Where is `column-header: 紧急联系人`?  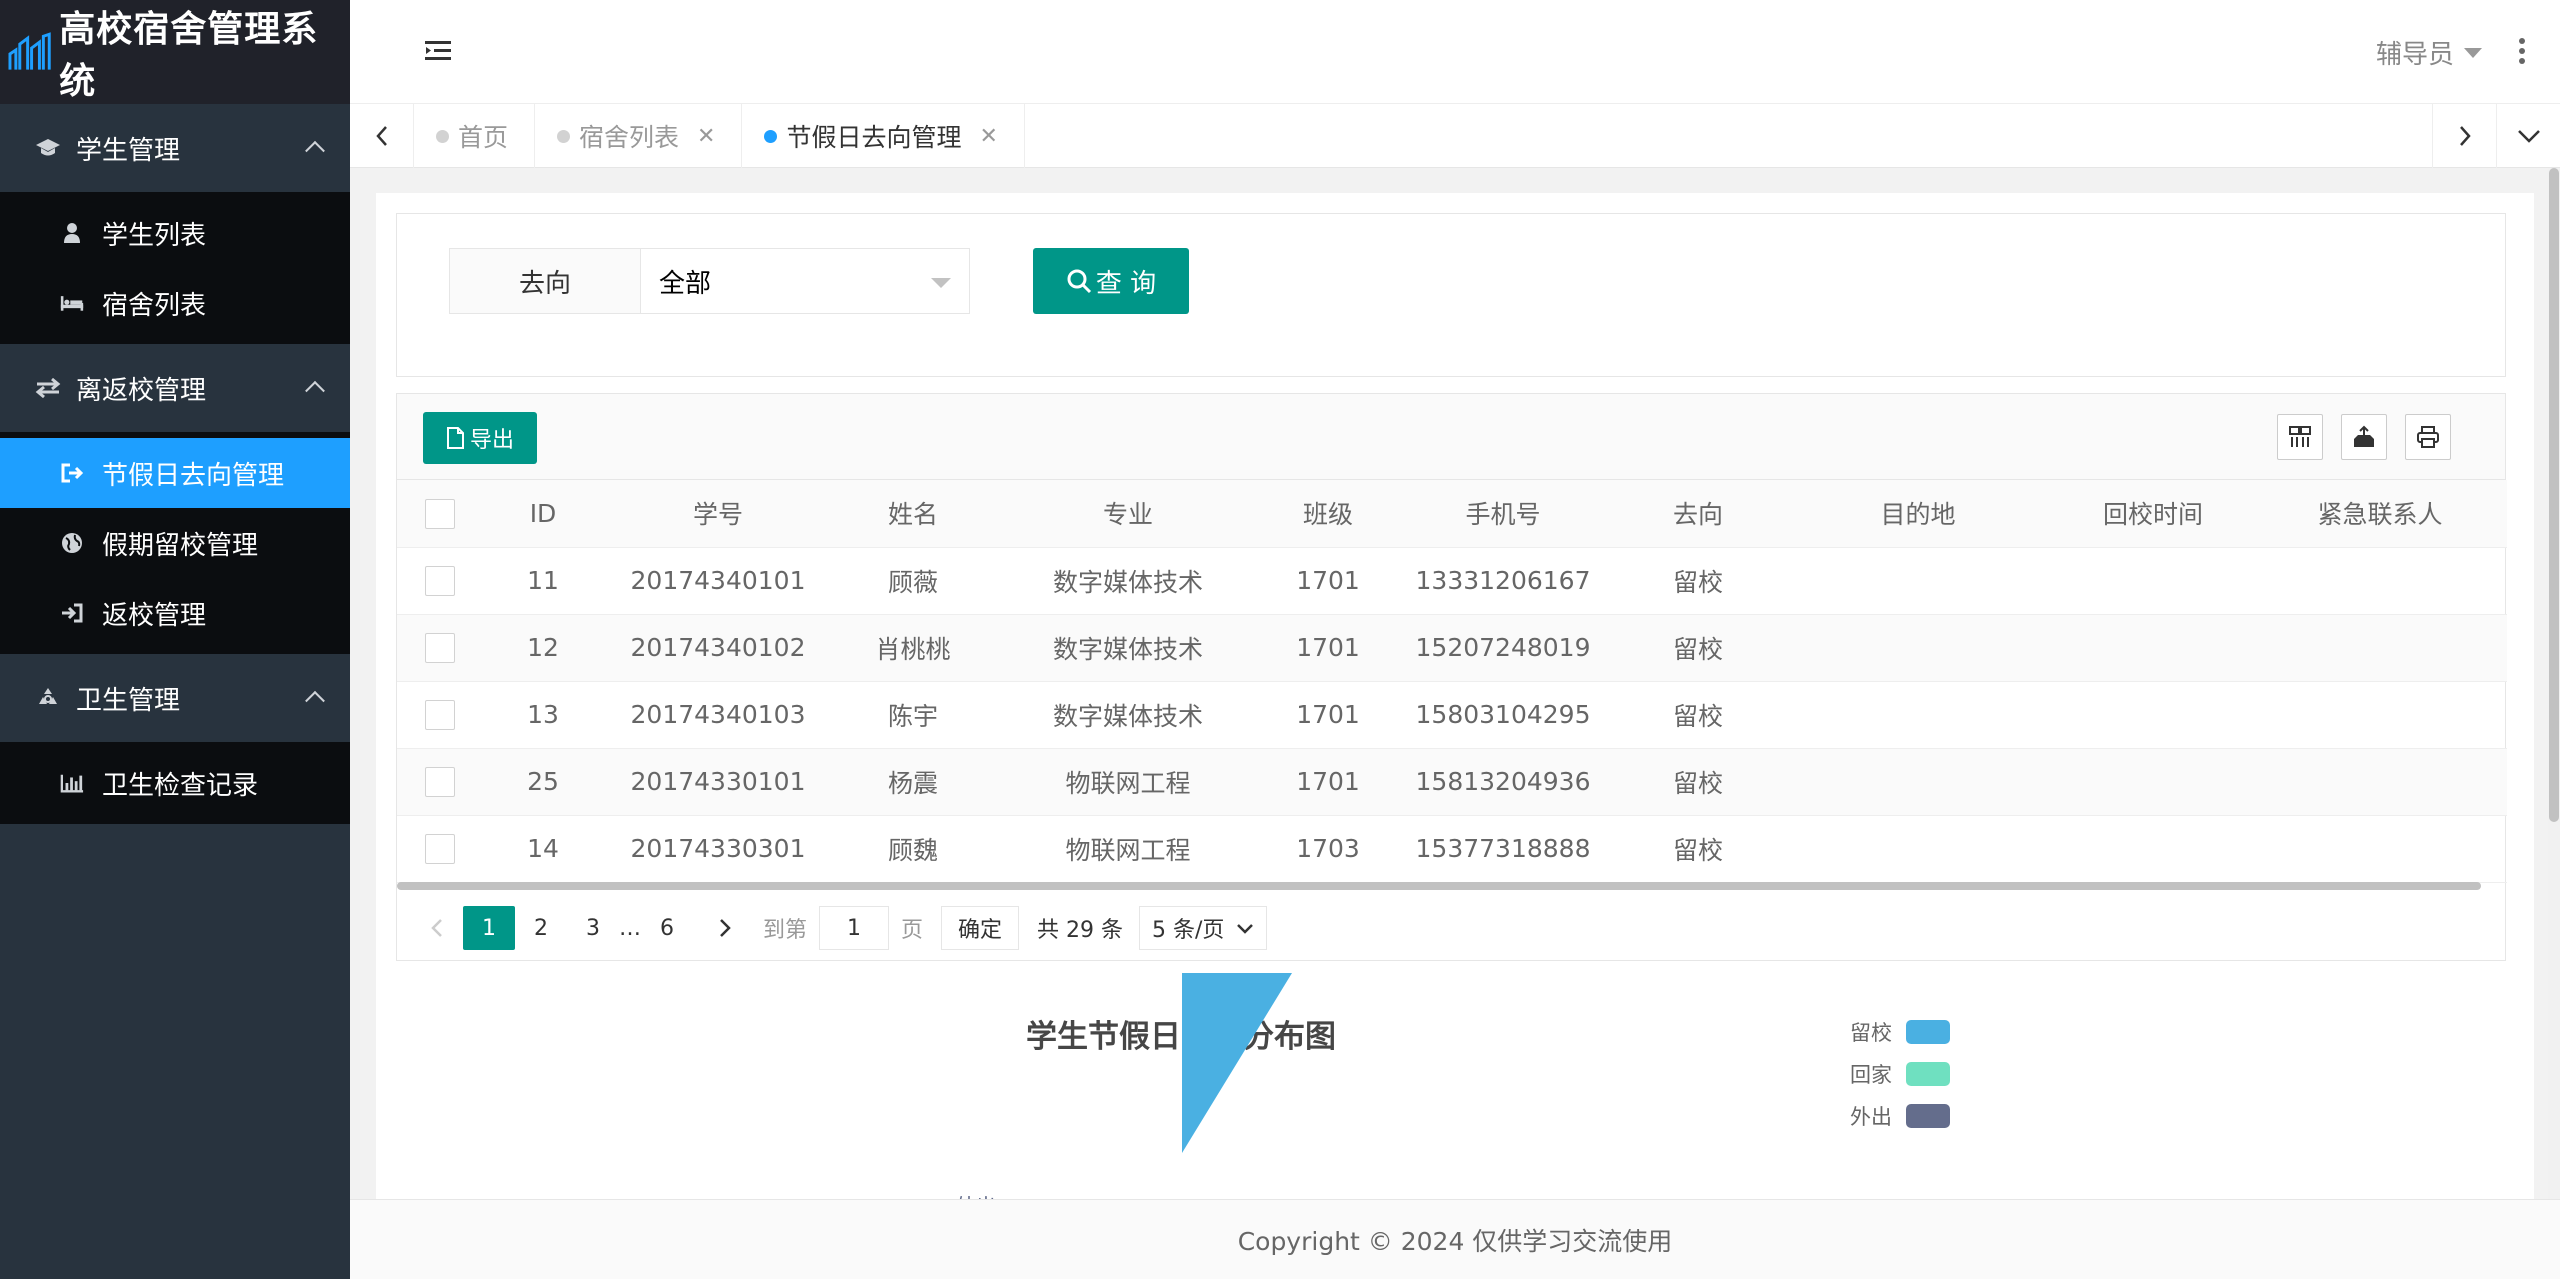
column-header: 紧急联系人 is located at coordinates (2380, 514).